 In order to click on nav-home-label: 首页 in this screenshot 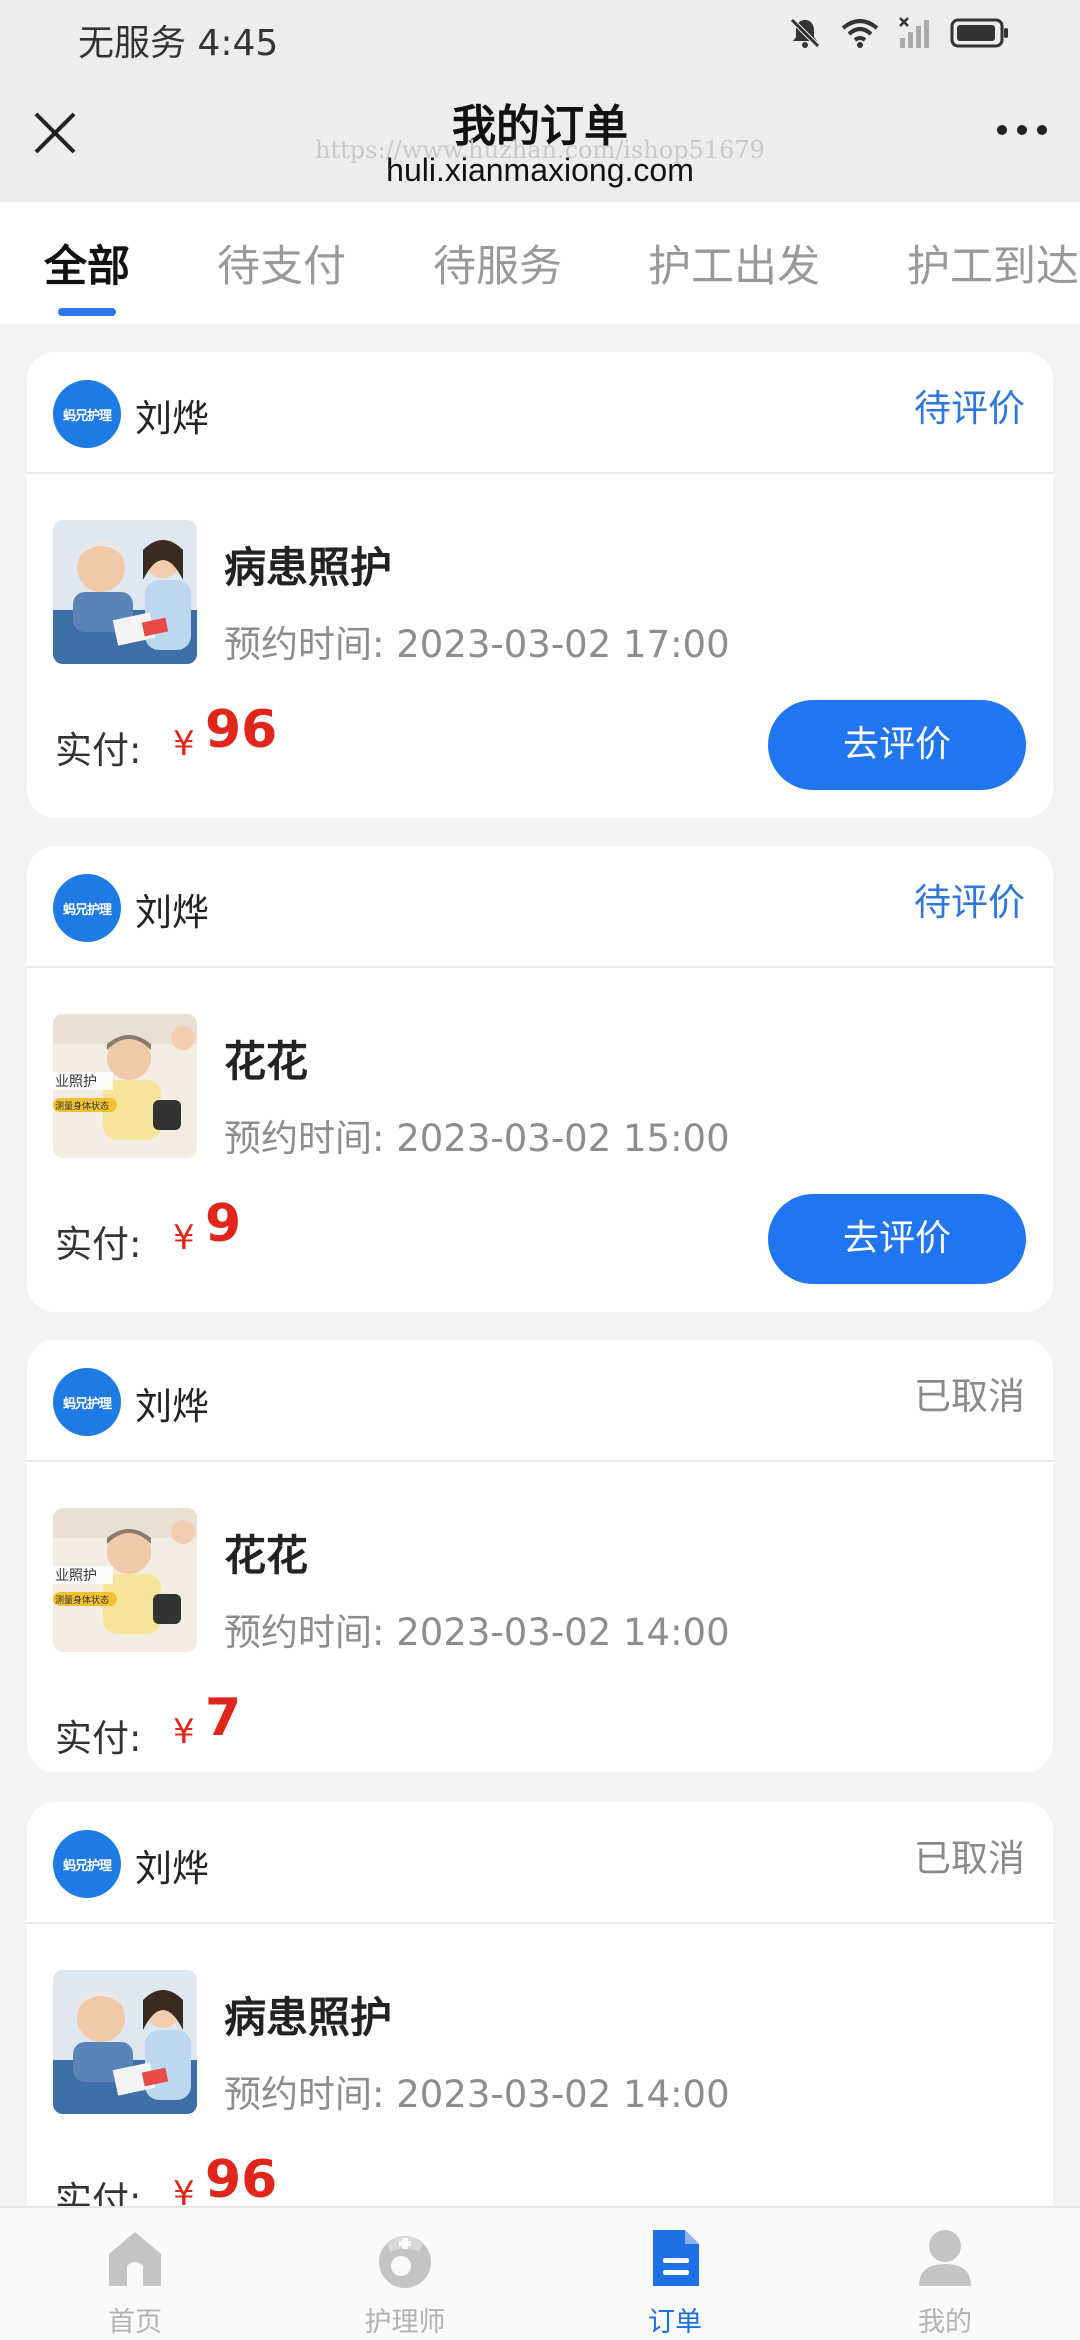, I will do `click(135, 2322)`.